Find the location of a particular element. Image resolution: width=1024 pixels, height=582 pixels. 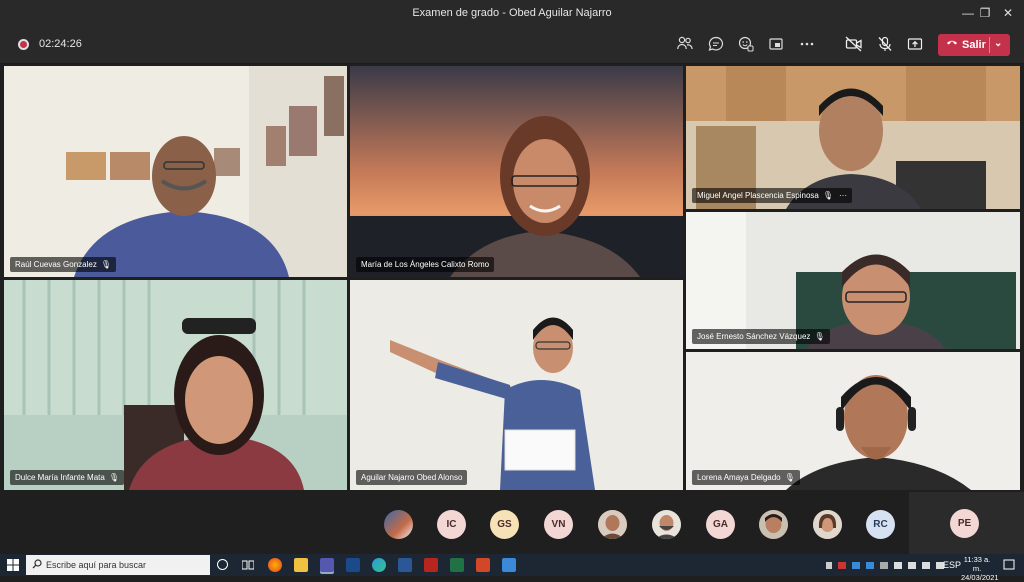

avatar: PE is located at coordinates (964, 523).